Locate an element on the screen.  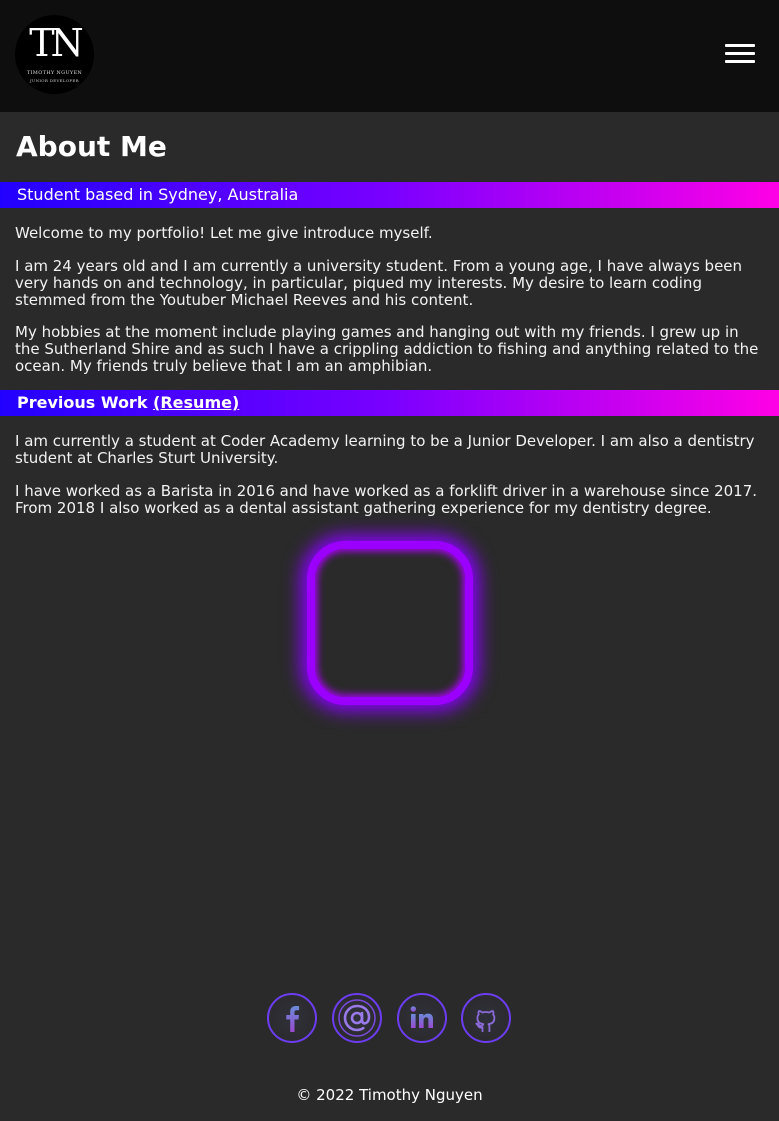
copyright-footer: © 2022 Timothy Nguyen is located at coordinates (389, 1095).